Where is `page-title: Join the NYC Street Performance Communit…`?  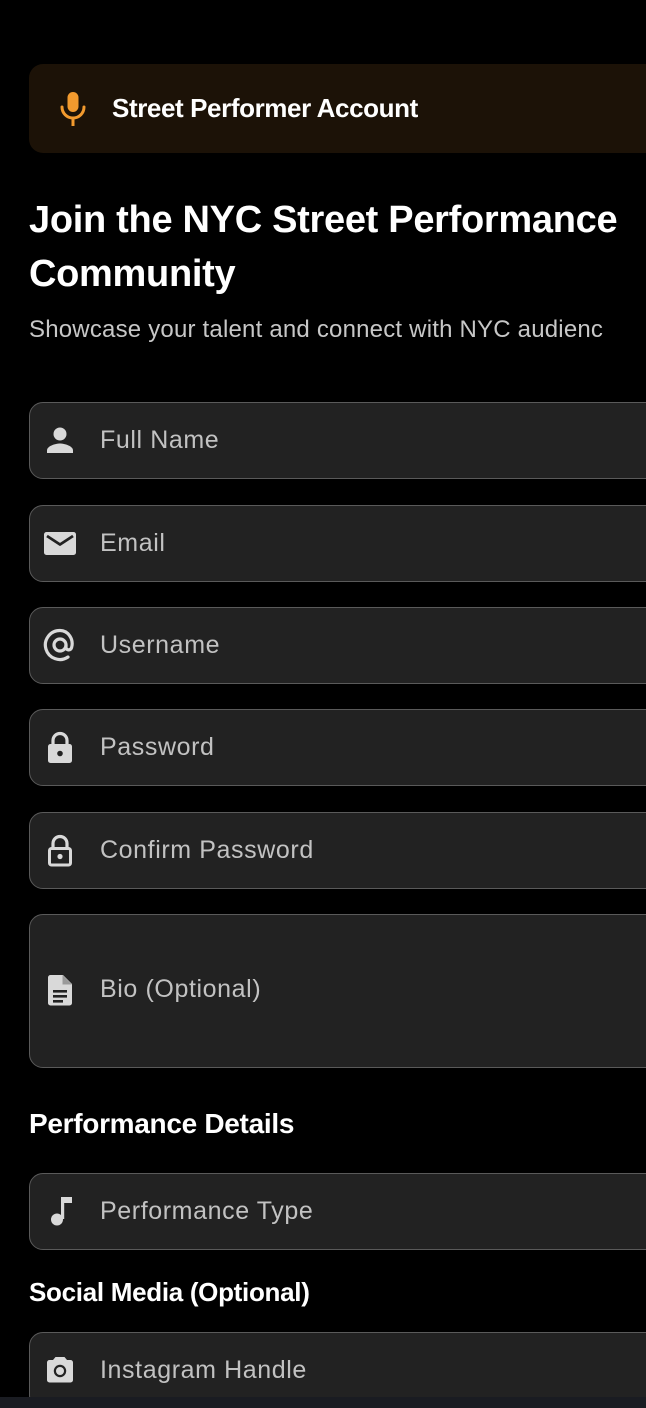
page-title: Join the NYC Street Performance Communit… is located at coordinates (323, 247).